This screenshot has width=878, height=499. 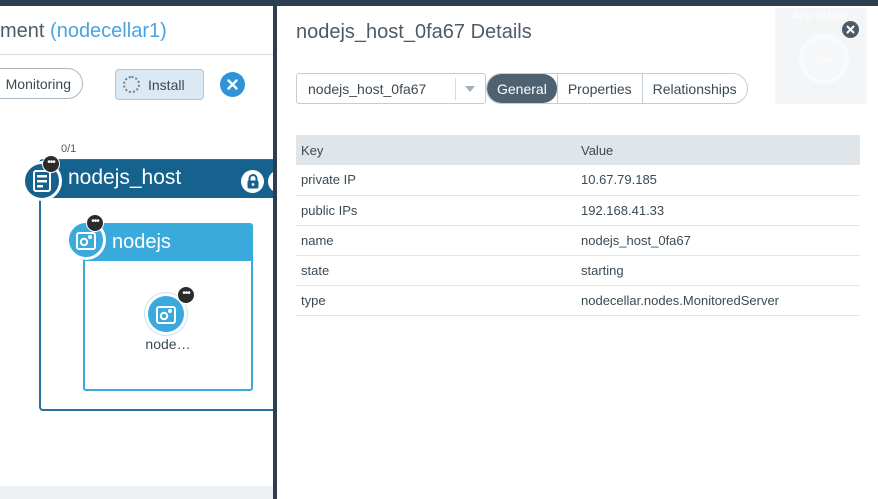 I want to click on select-divider, so click(x=455, y=89).